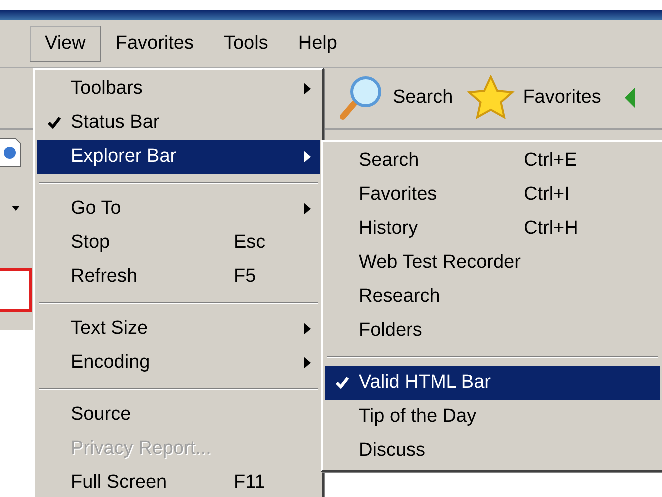 The width and height of the screenshot is (662, 497). Describe the element at coordinates (178, 123) in the screenshot. I see `menu-item: Status Bar` at that location.